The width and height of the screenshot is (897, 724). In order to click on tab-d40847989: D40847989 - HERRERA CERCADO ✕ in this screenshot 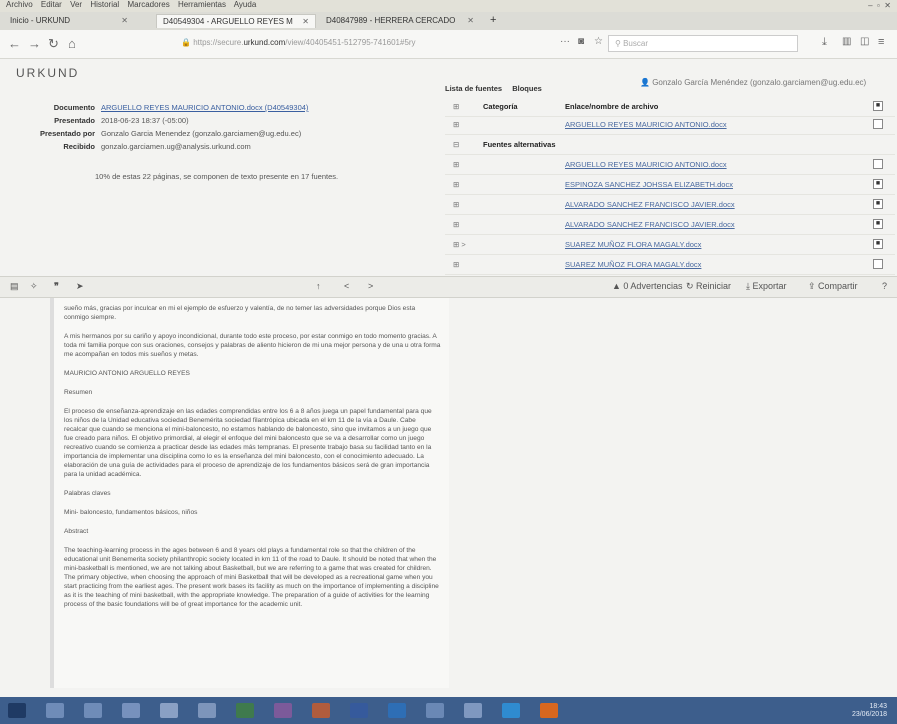, I will do `click(400, 21)`.